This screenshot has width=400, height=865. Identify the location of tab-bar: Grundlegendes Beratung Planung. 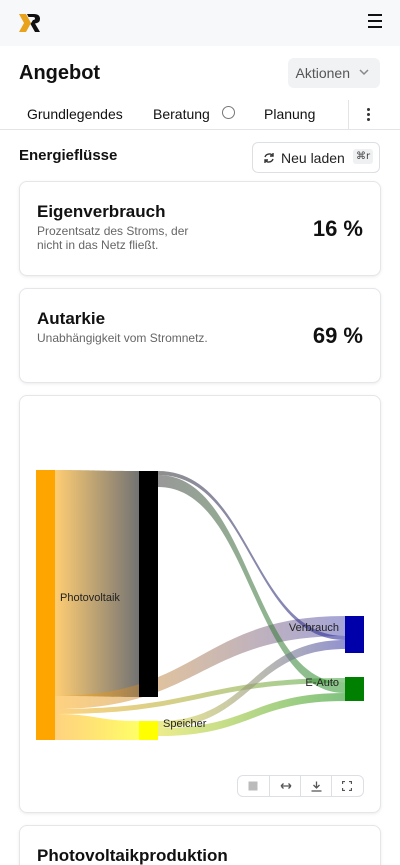
(200, 115).